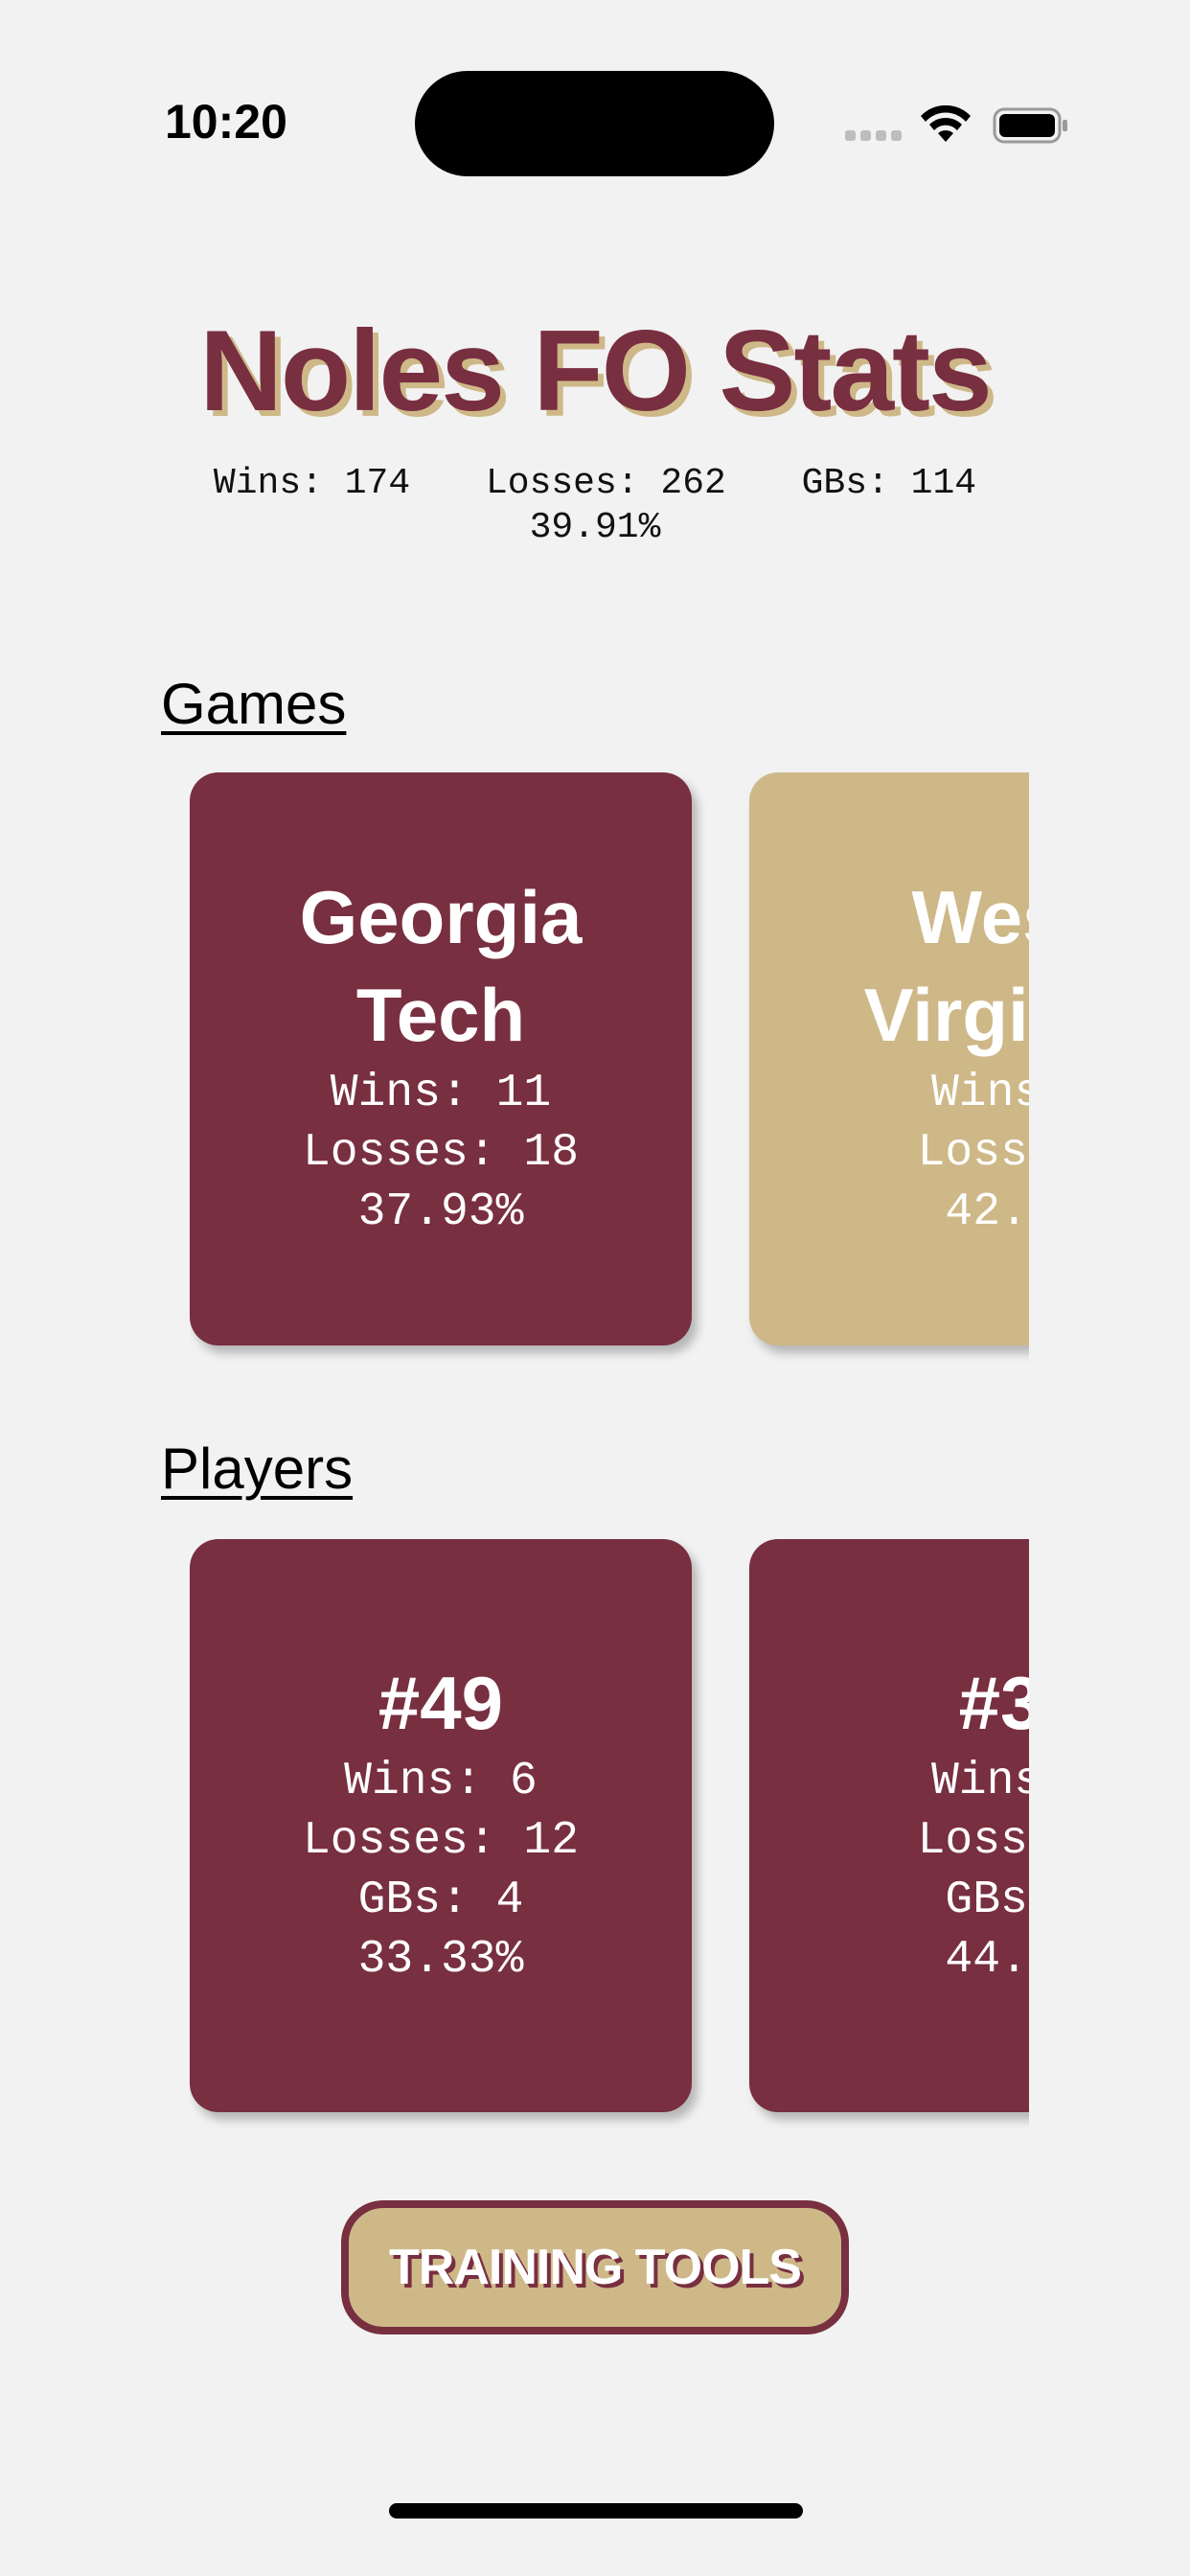 The width and height of the screenshot is (1190, 2576). What do you see at coordinates (441, 1093) in the screenshot?
I see `game-wins: Wins: 11` at bounding box center [441, 1093].